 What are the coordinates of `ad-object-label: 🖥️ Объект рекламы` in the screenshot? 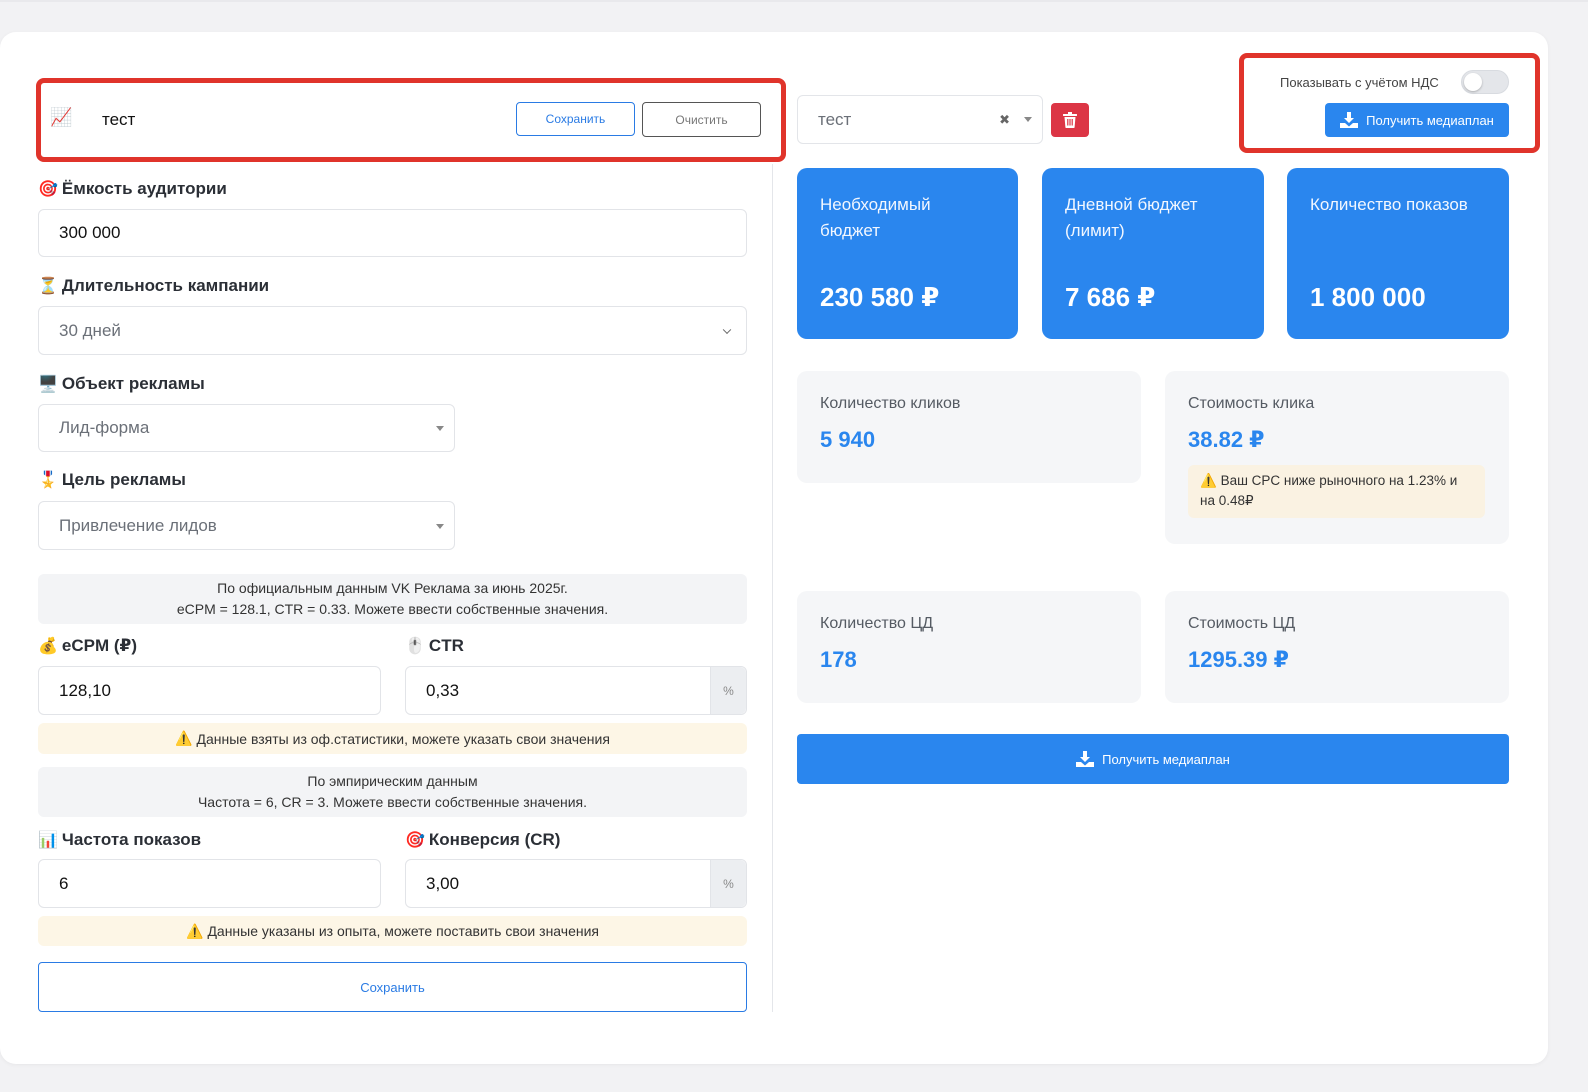 It's located at (121, 384).